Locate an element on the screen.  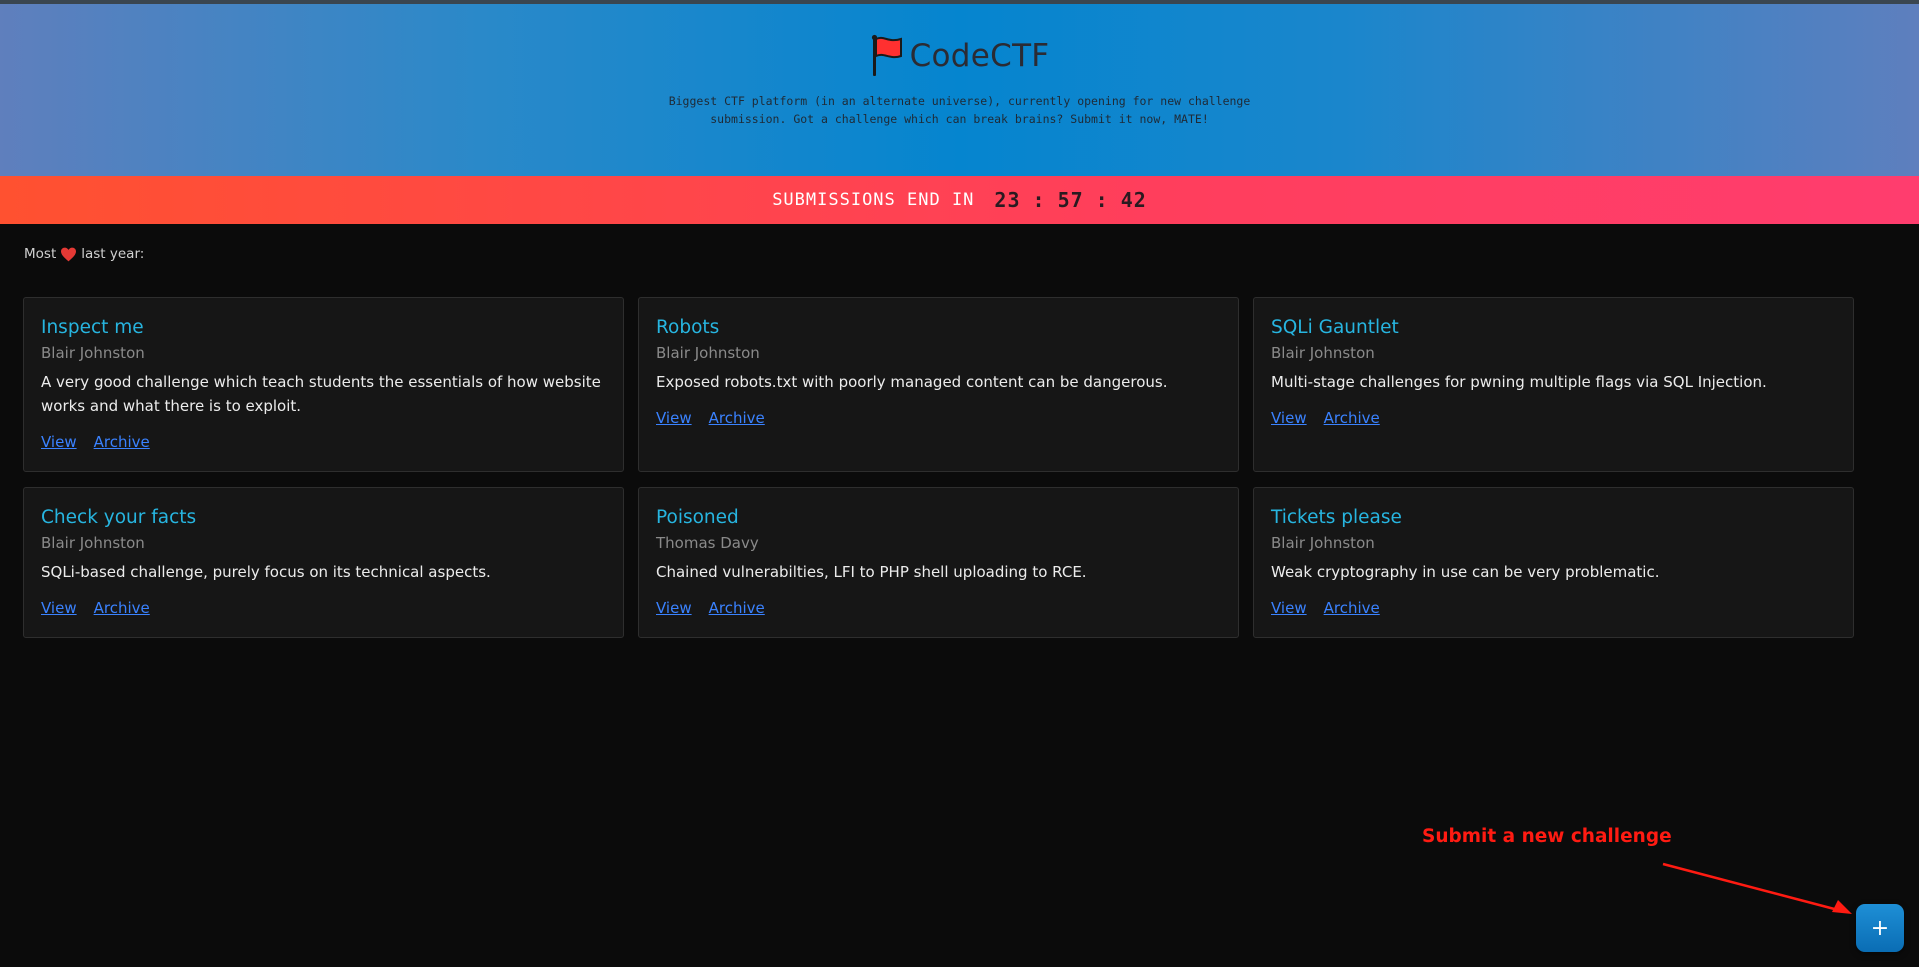
section-heading: Most last year: is located at coordinates (84, 254).